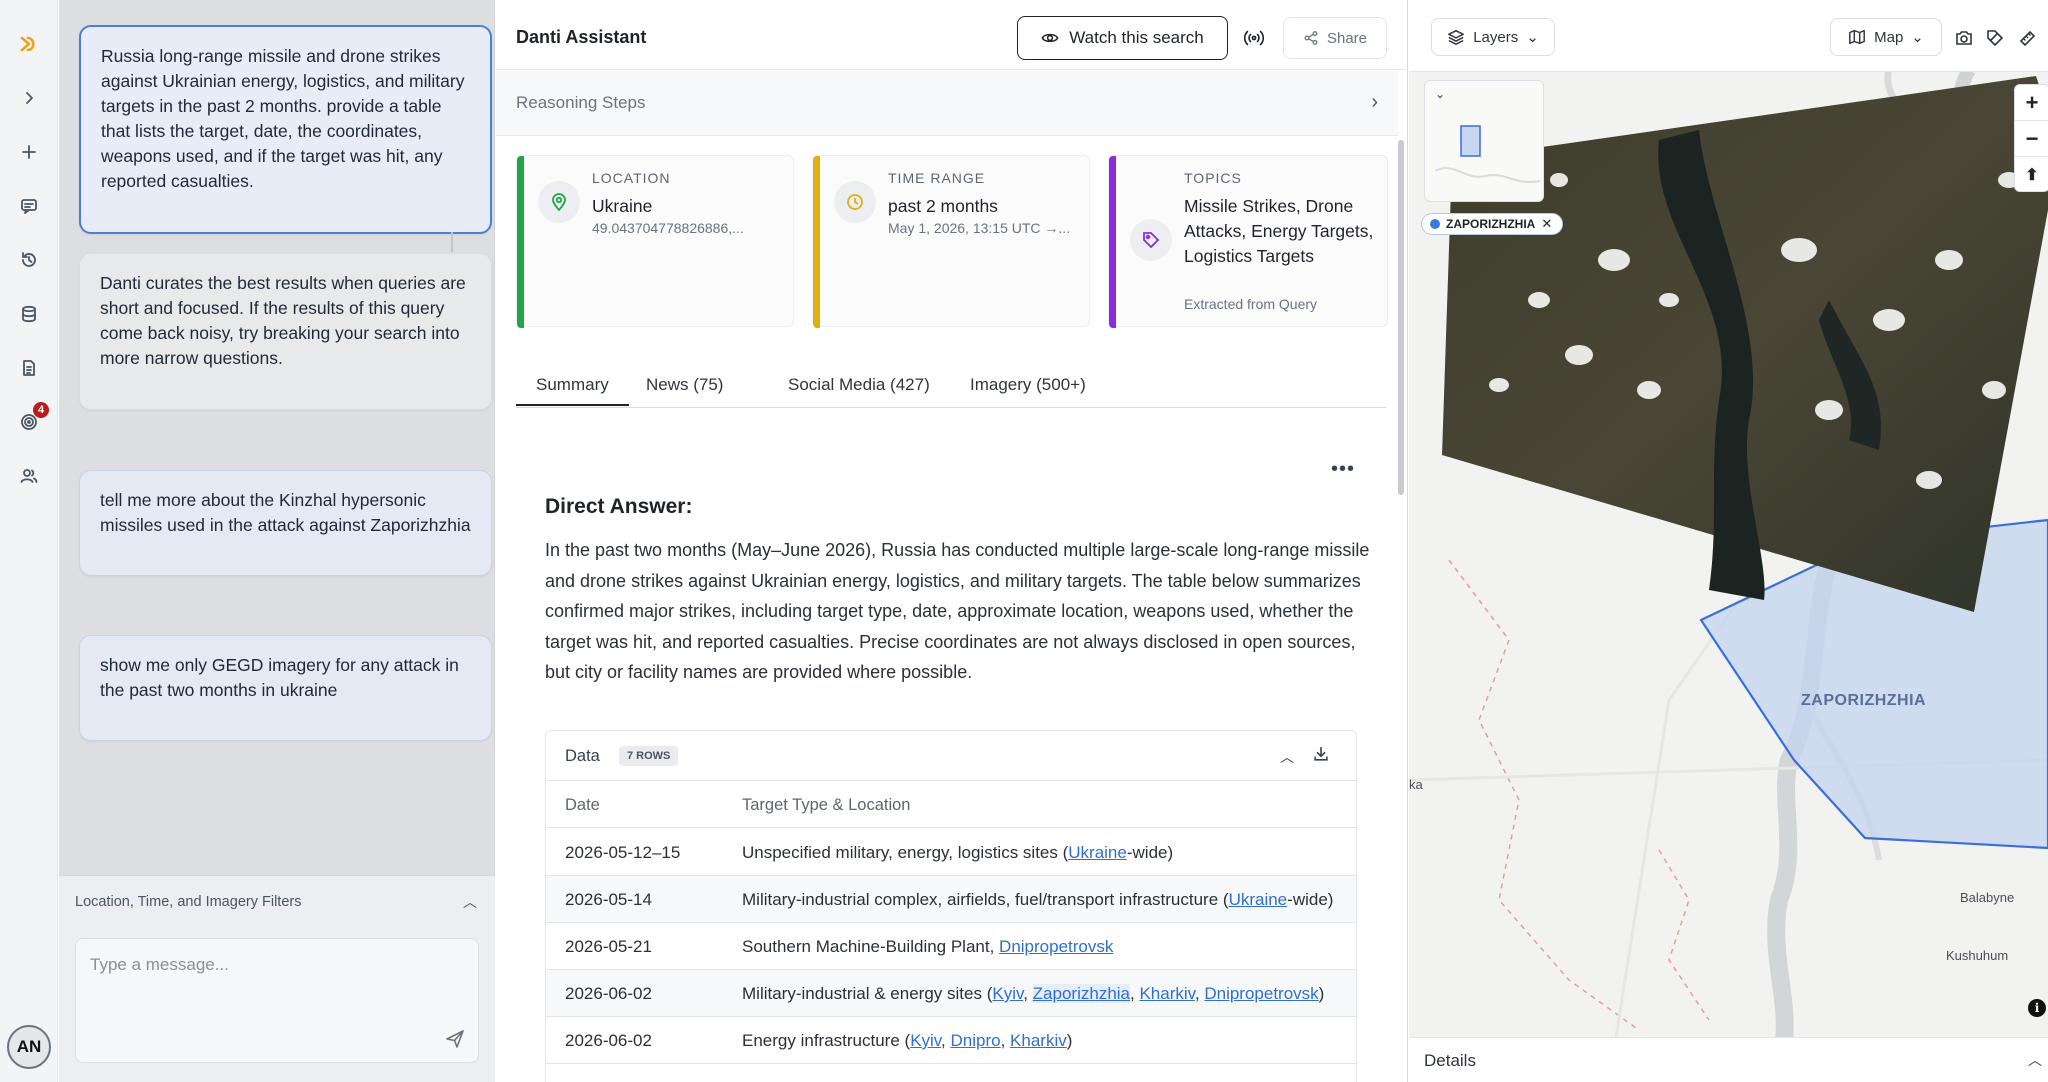 This screenshot has height=1082, width=2048. What do you see at coordinates (1964, 38) in the screenshot?
I see `camera-icon` at bounding box center [1964, 38].